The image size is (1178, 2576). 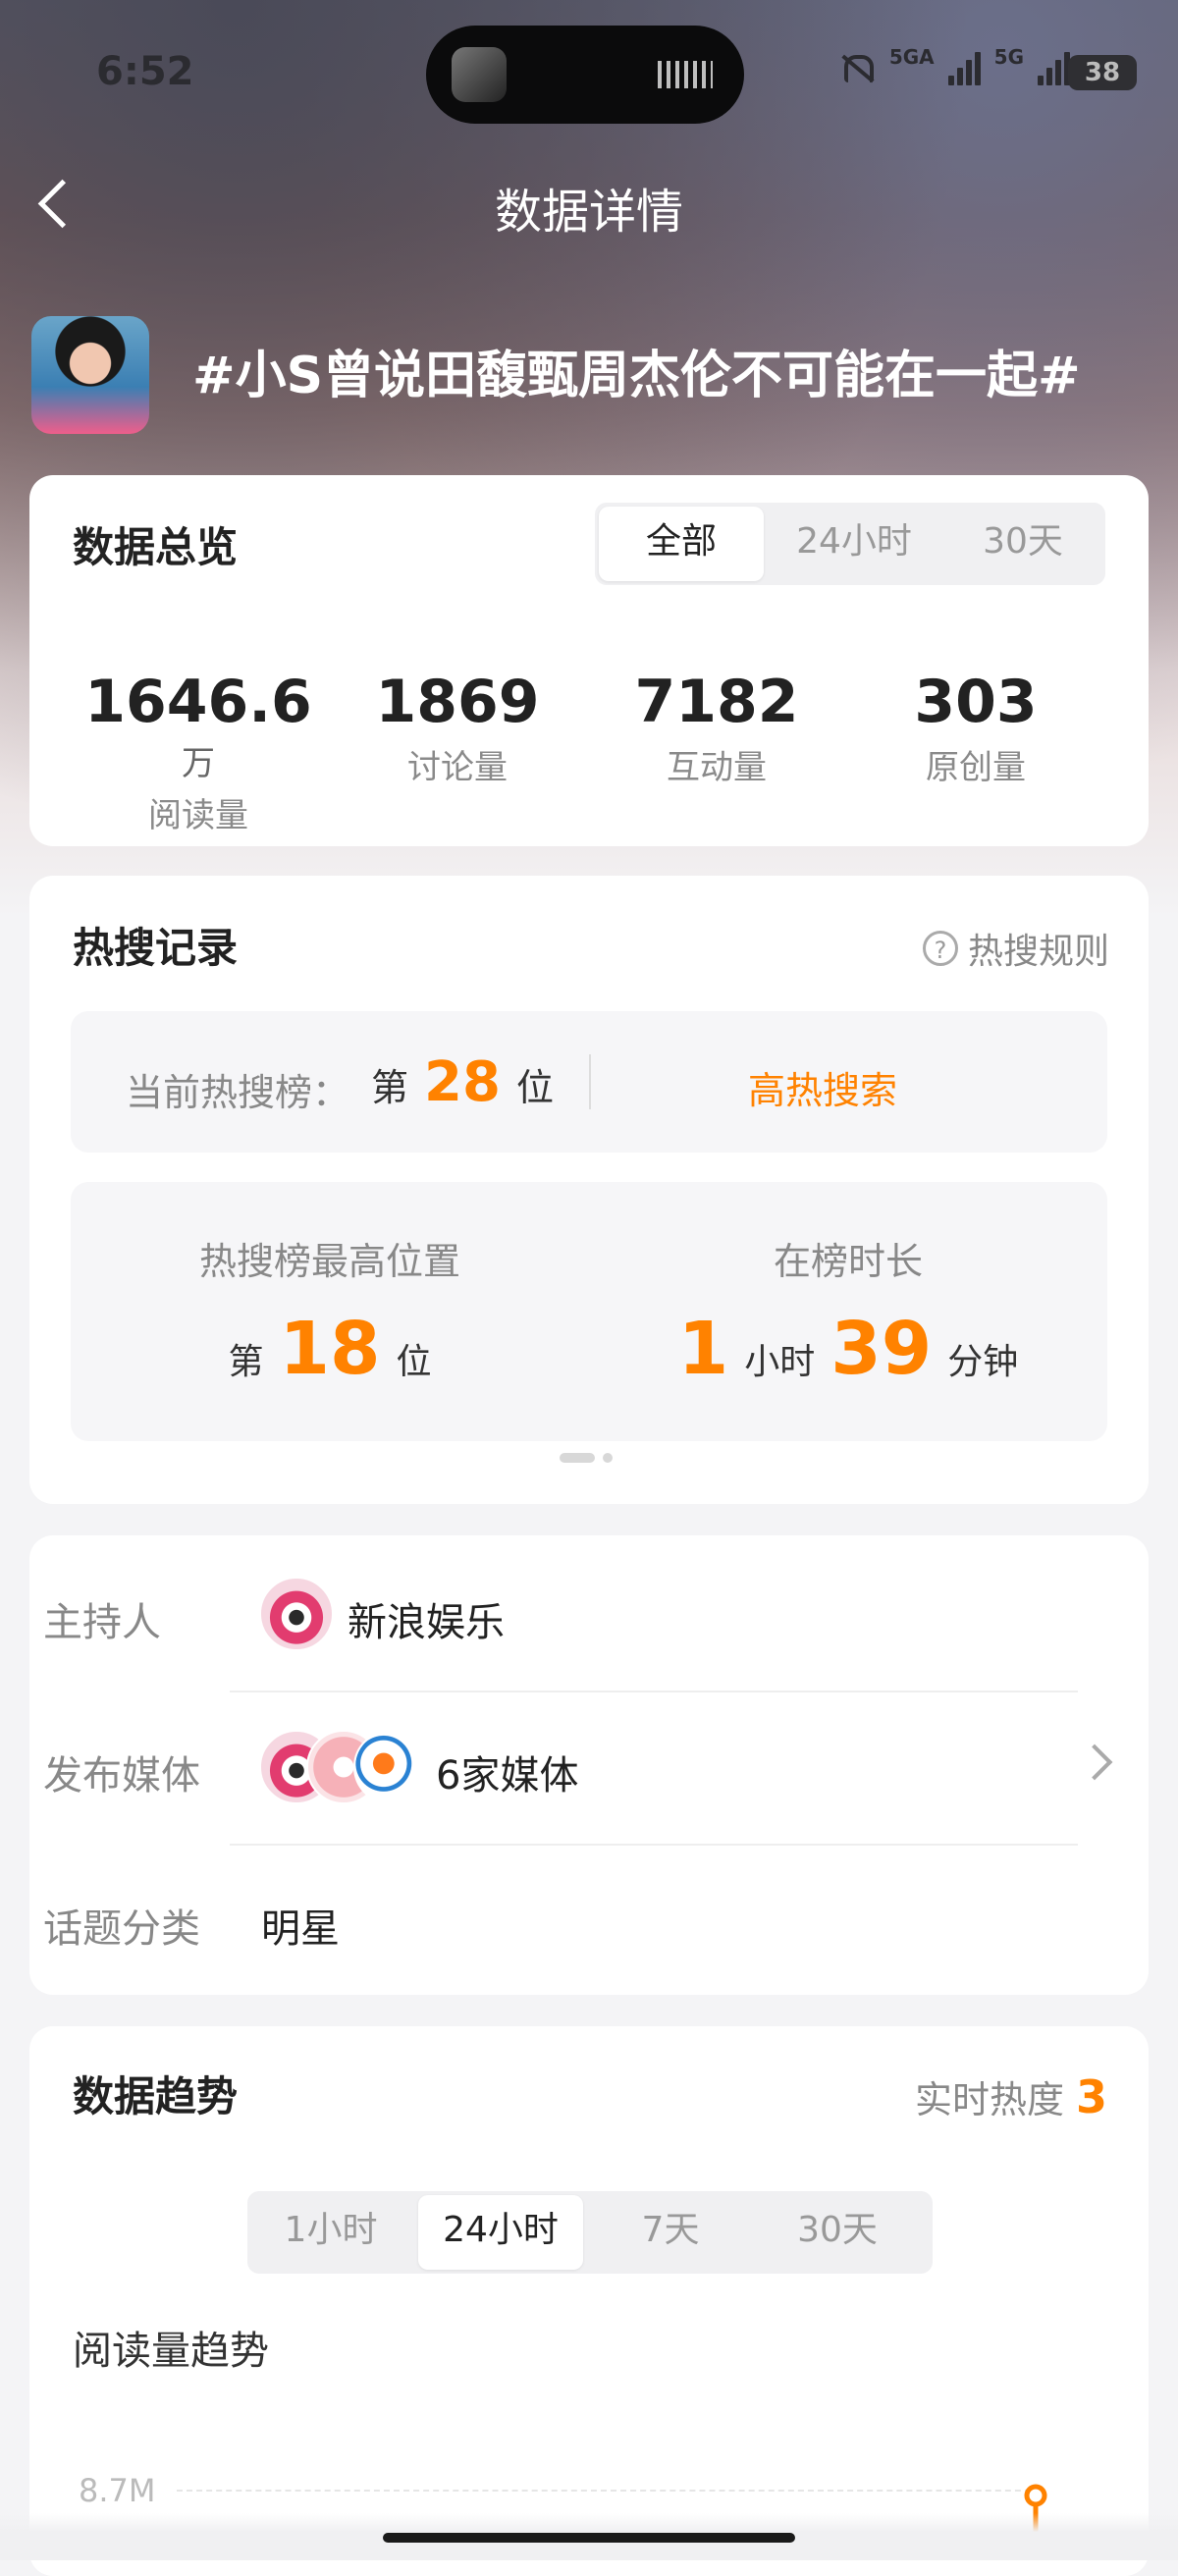 What do you see at coordinates (199, 763) in the screenshot?
I see `stat-reads-unit: 万` at bounding box center [199, 763].